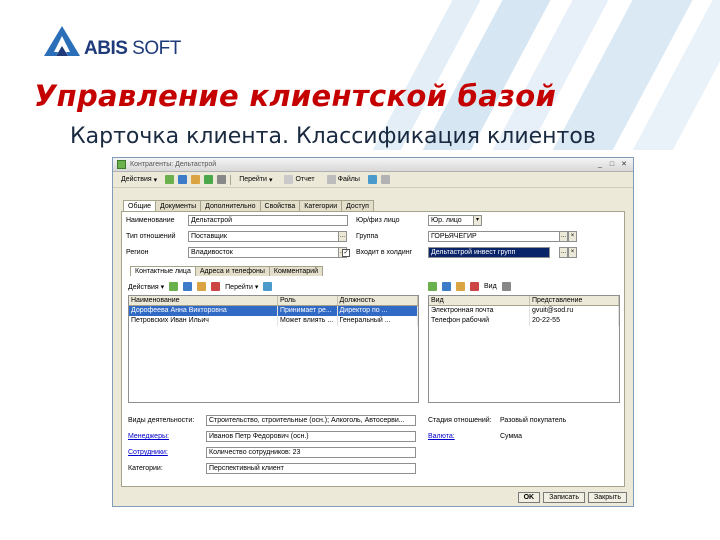 The width and height of the screenshot is (720, 540). I want to click on legal-field: Юр. лицо, so click(451, 220).